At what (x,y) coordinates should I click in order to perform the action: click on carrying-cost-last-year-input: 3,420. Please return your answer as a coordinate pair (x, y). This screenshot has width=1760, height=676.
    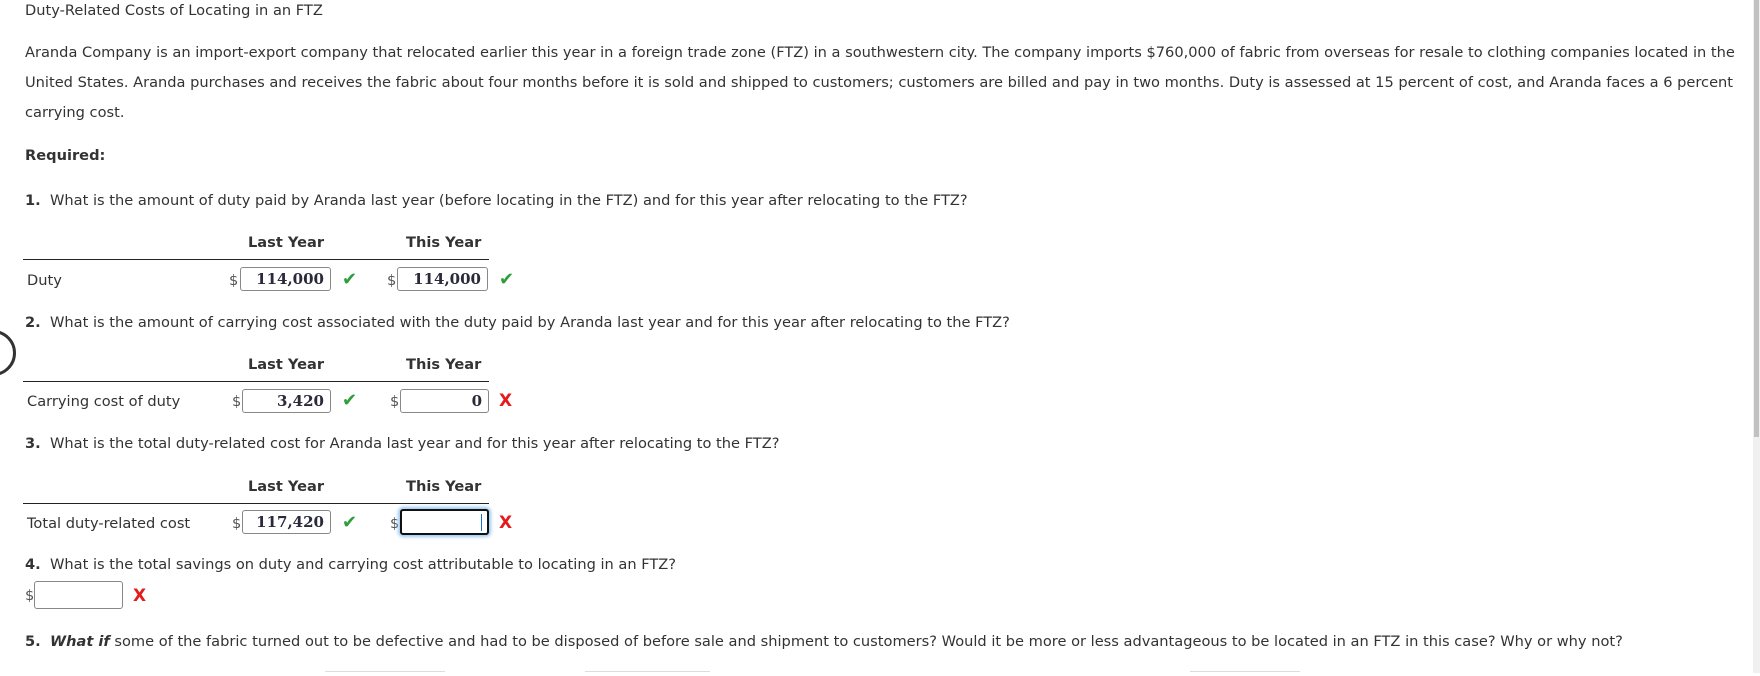
    Looking at the image, I should click on (286, 401).